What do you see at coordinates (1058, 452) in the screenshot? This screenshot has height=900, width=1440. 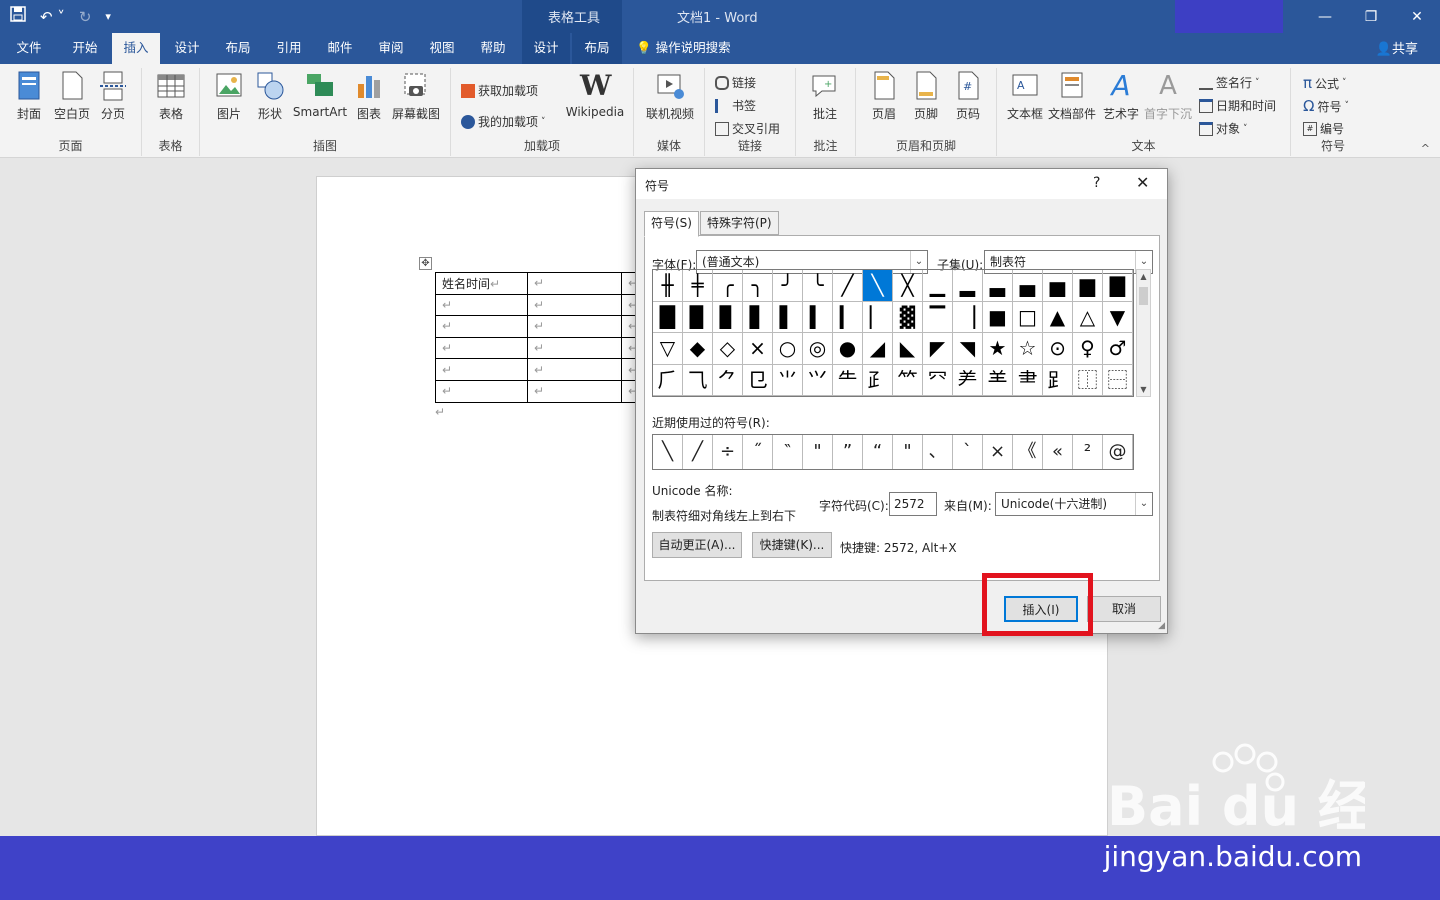 I see `recent-symbol-cell: «` at bounding box center [1058, 452].